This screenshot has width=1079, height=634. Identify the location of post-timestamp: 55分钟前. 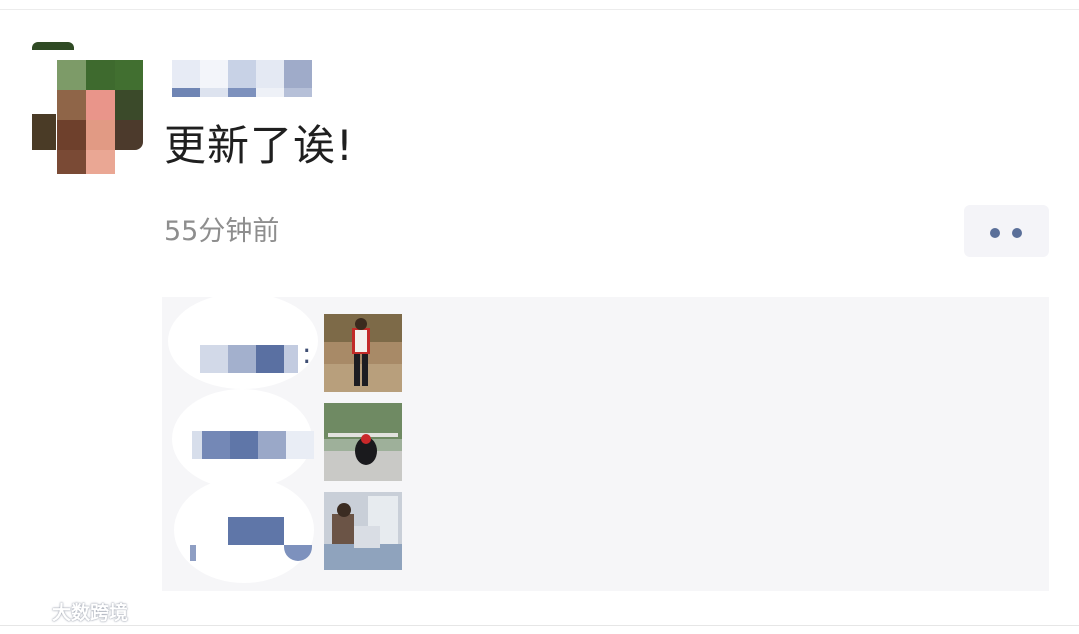
(222, 231).